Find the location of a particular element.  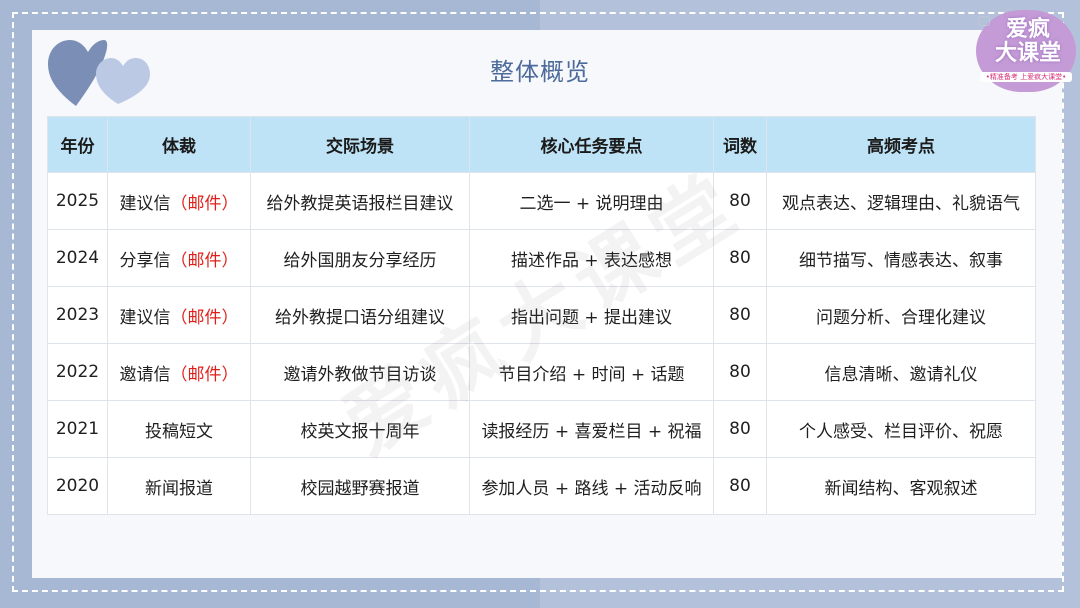

cell-tasks: 节目介绍 + 时间 + 话题 is located at coordinates (591, 372).